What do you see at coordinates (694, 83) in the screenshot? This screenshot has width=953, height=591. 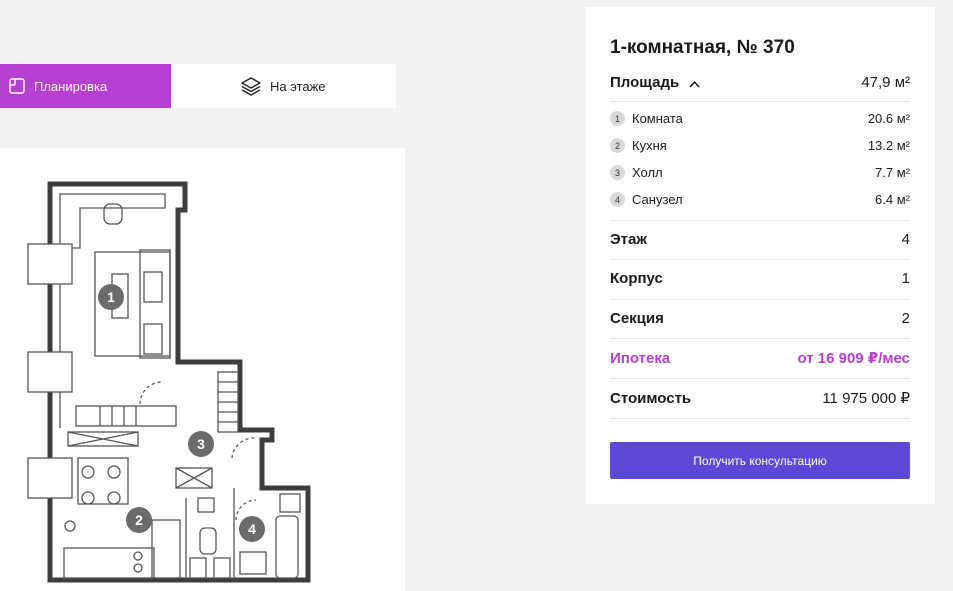 I see `chevron-up-icon` at bounding box center [694, 83].